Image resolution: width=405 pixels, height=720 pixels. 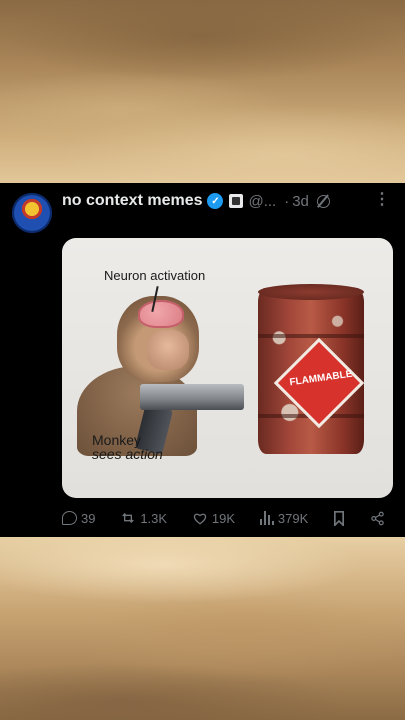 I want to click on repost-icon, so click(x=128, y=518).